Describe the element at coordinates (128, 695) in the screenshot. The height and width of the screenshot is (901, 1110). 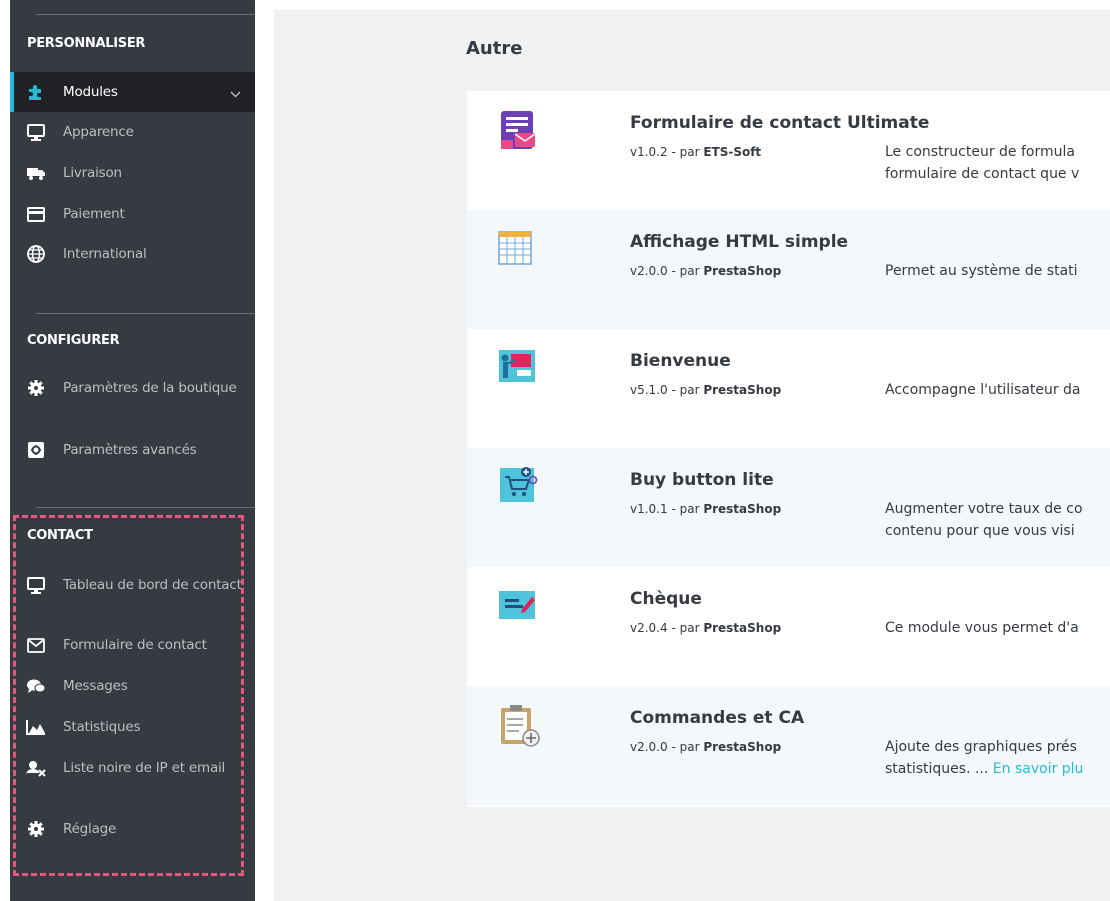
I see `contact-section-highlight` at that location.